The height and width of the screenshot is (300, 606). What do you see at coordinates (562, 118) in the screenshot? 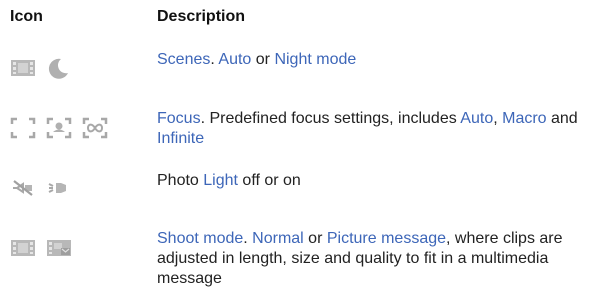
I see `description-text: and` at bounding box center [562, 118].